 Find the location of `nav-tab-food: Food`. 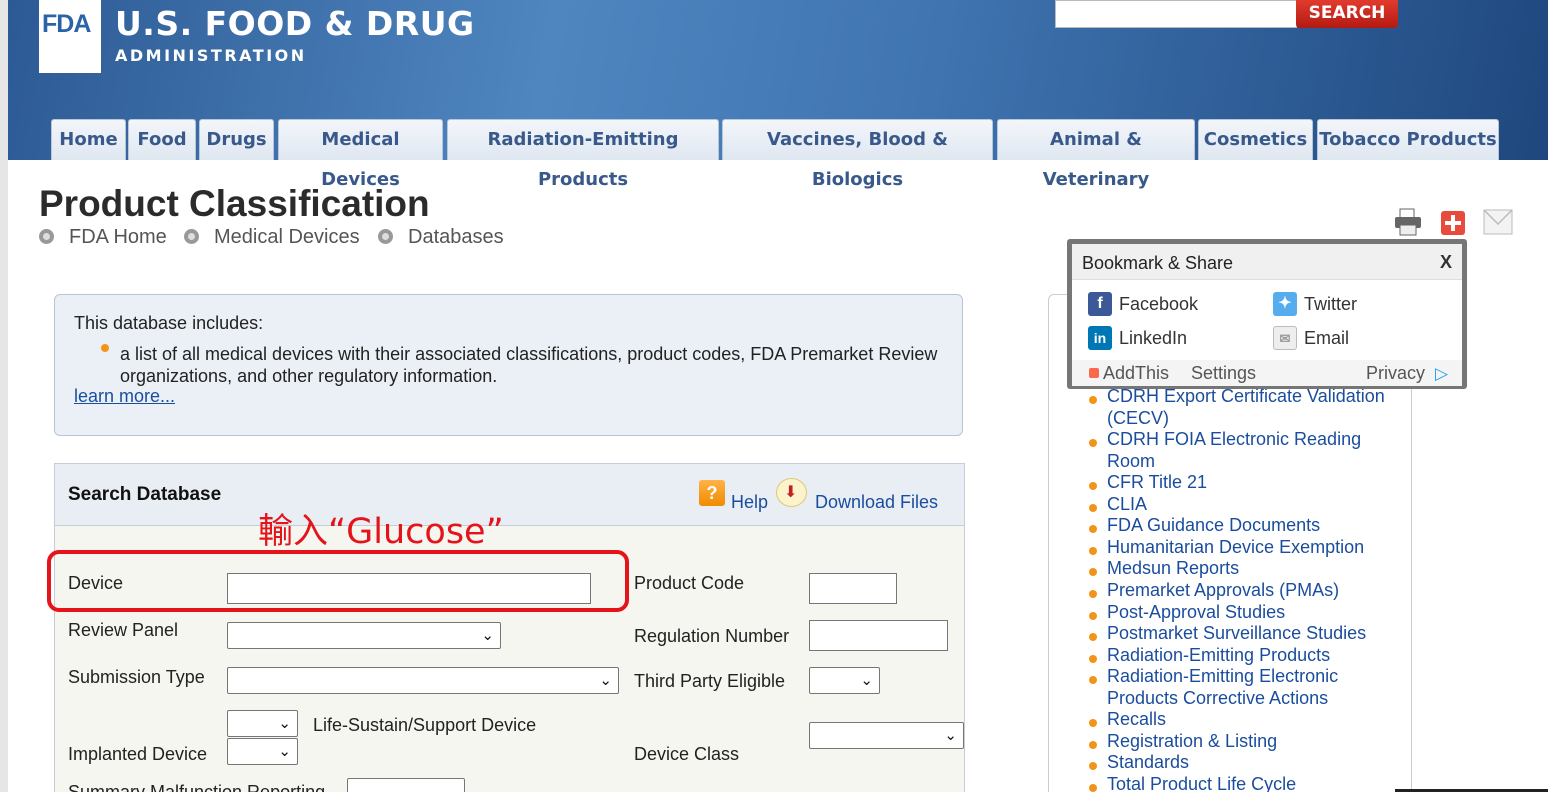

nav-tab-food: Food is located at coordinates (162, 139).